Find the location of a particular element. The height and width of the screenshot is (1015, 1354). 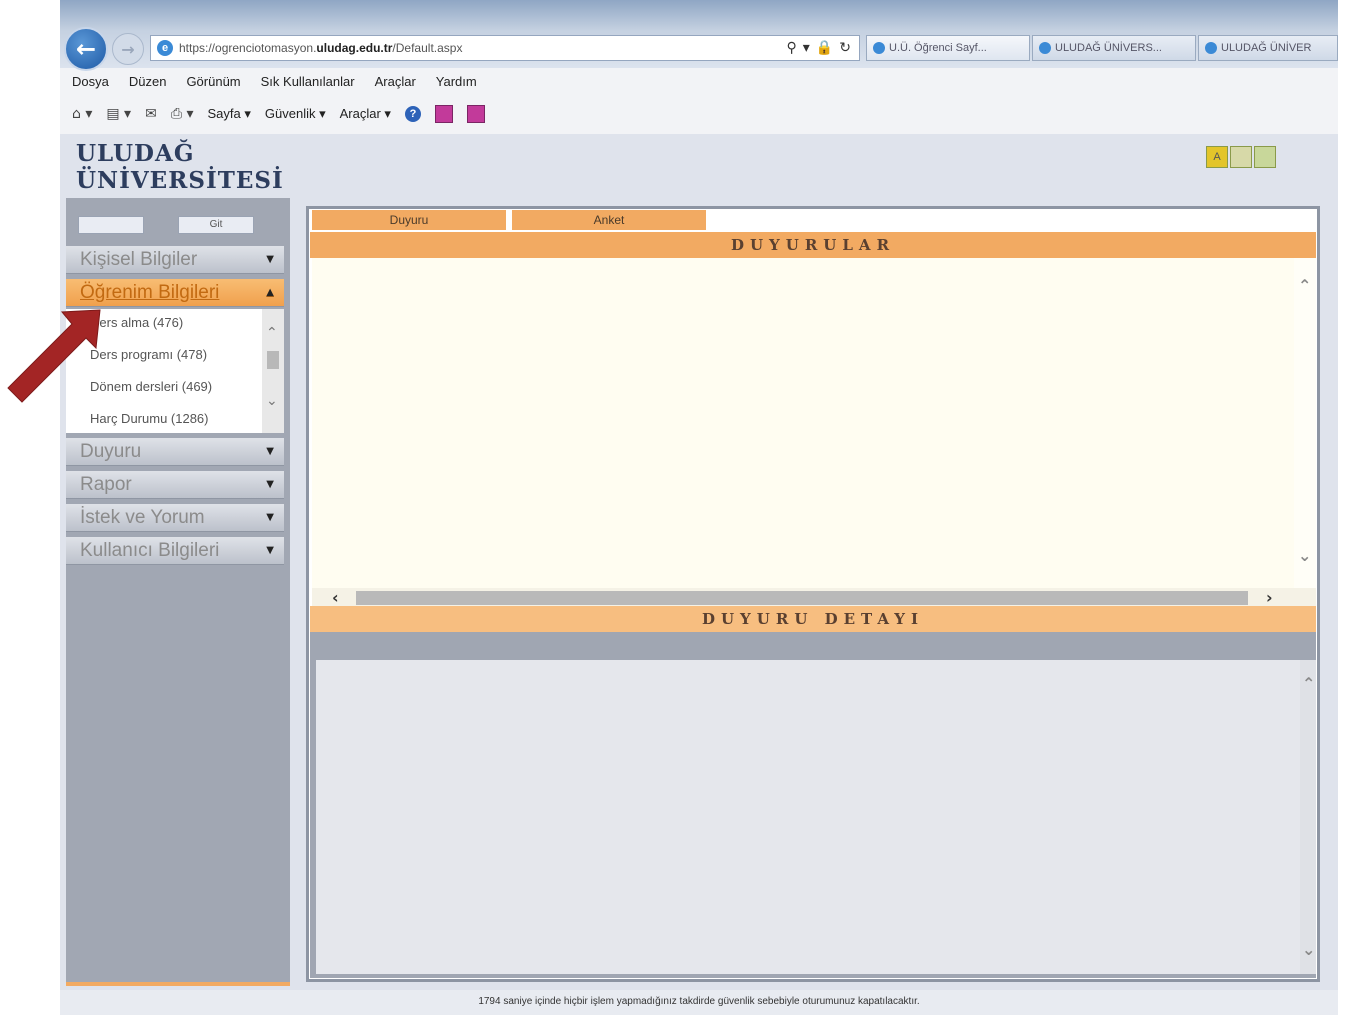

sidebar-section-report: Rapor ▼ is located at coordinates (175, 485).